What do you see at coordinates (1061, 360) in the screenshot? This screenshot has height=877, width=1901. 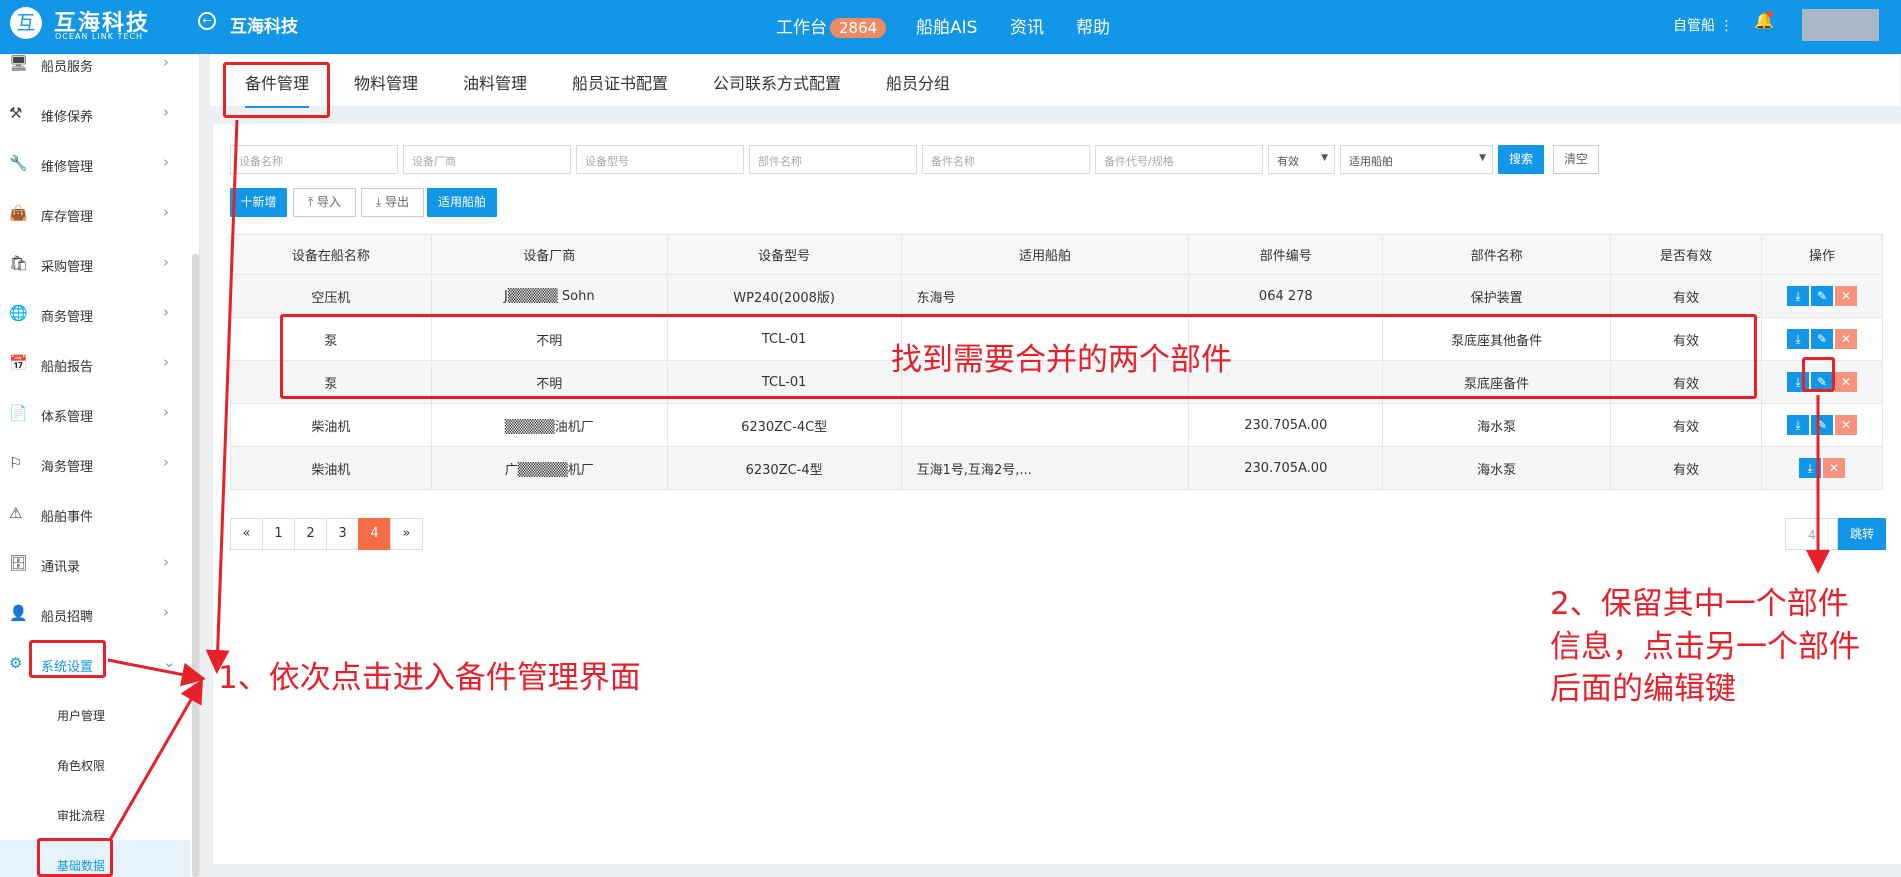 I see `annotation-merge-note: 找到需要合并的两个部件` at bounding box center [1061, 360].